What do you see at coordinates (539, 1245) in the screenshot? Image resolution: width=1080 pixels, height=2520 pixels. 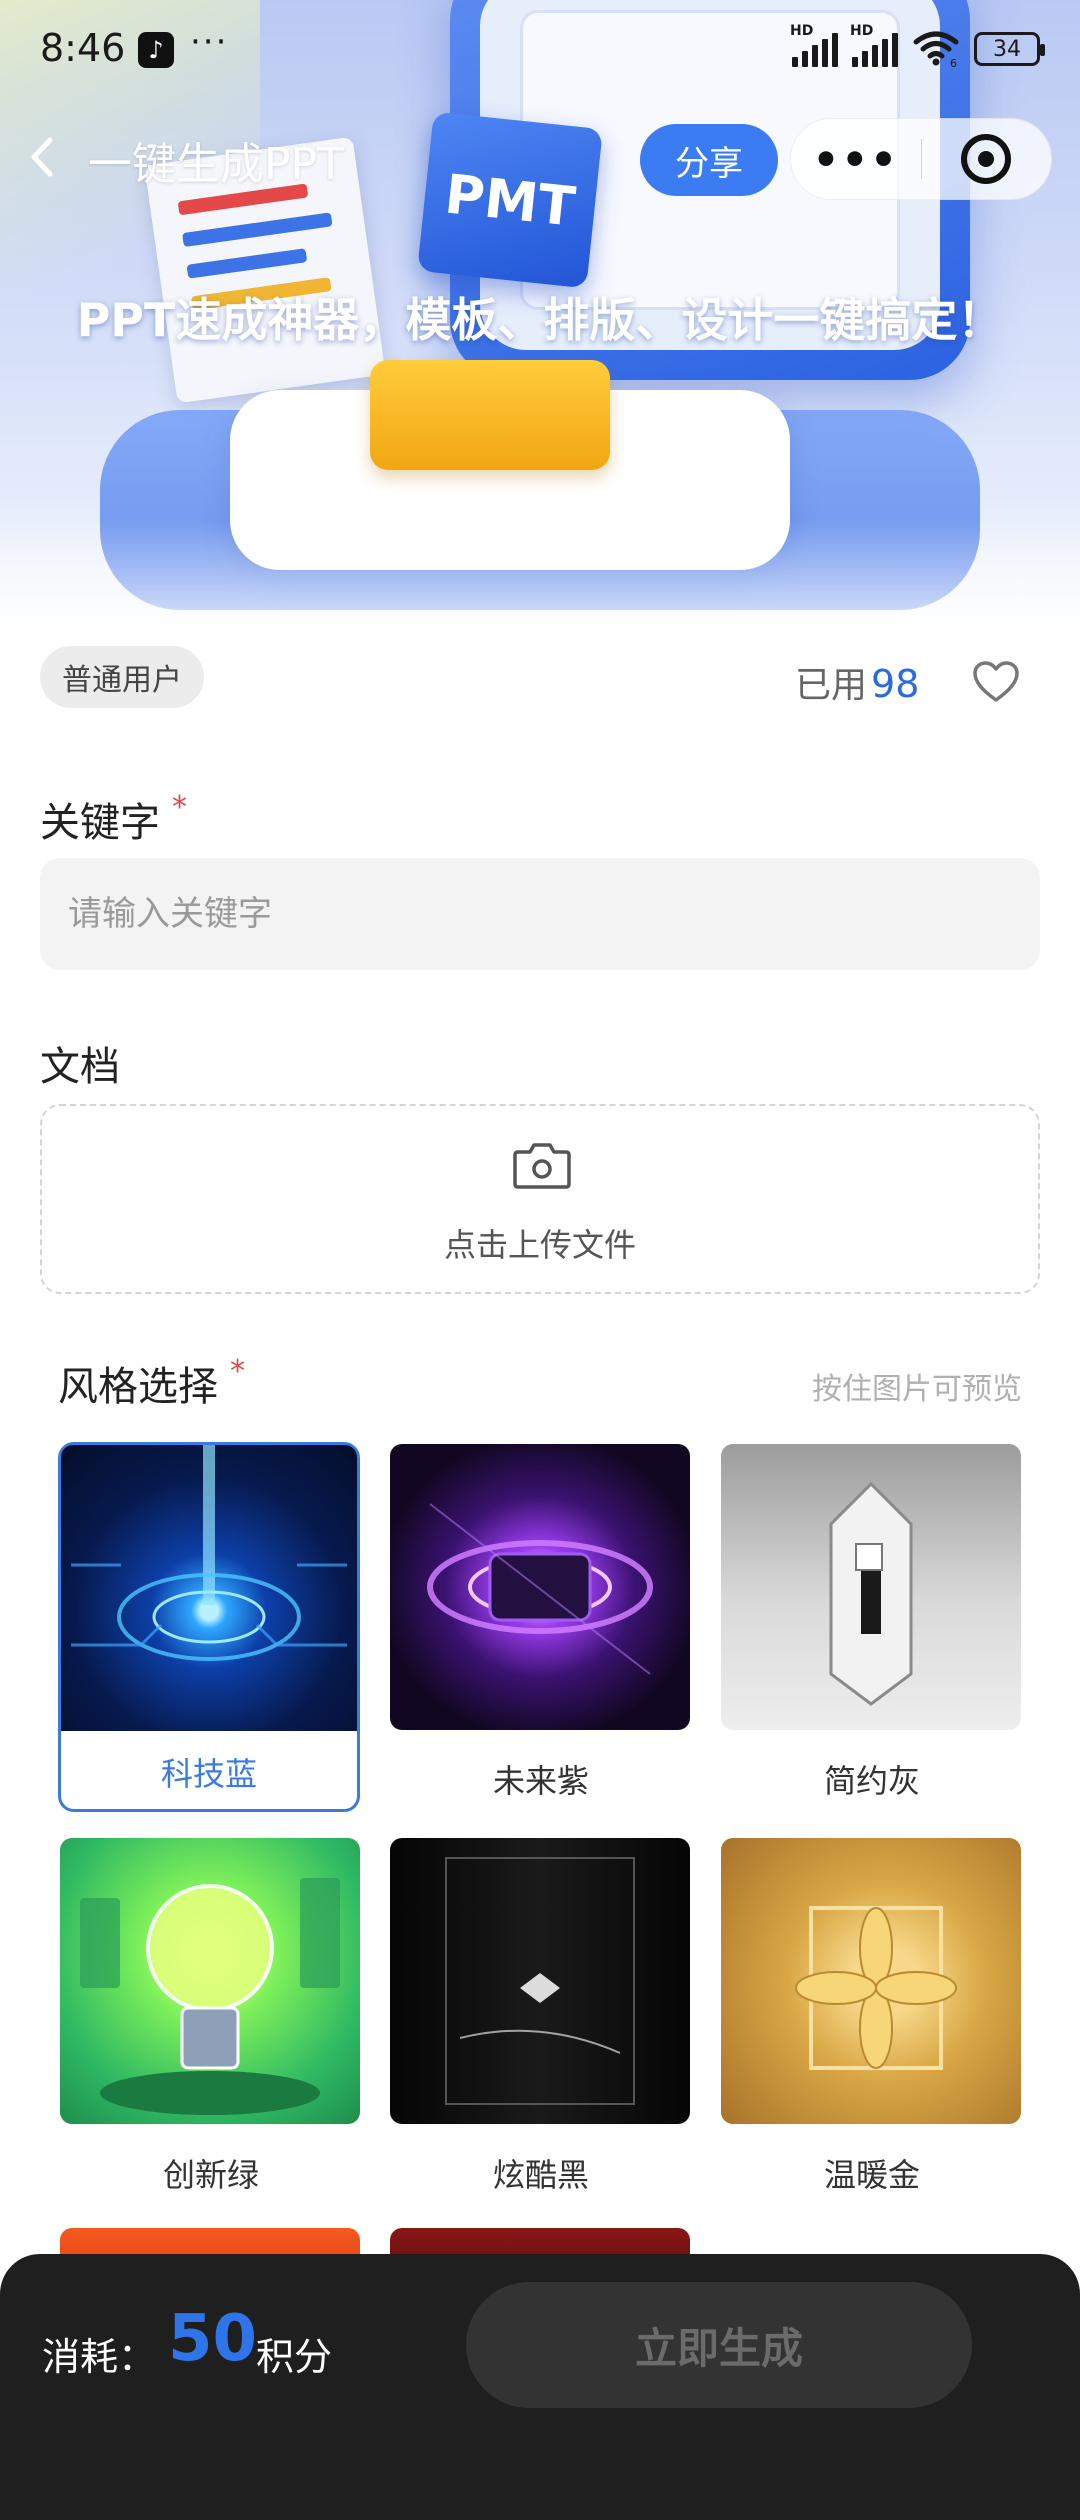 I see `upload-text: 点击上传文件` at bounding box center [539, 1245].